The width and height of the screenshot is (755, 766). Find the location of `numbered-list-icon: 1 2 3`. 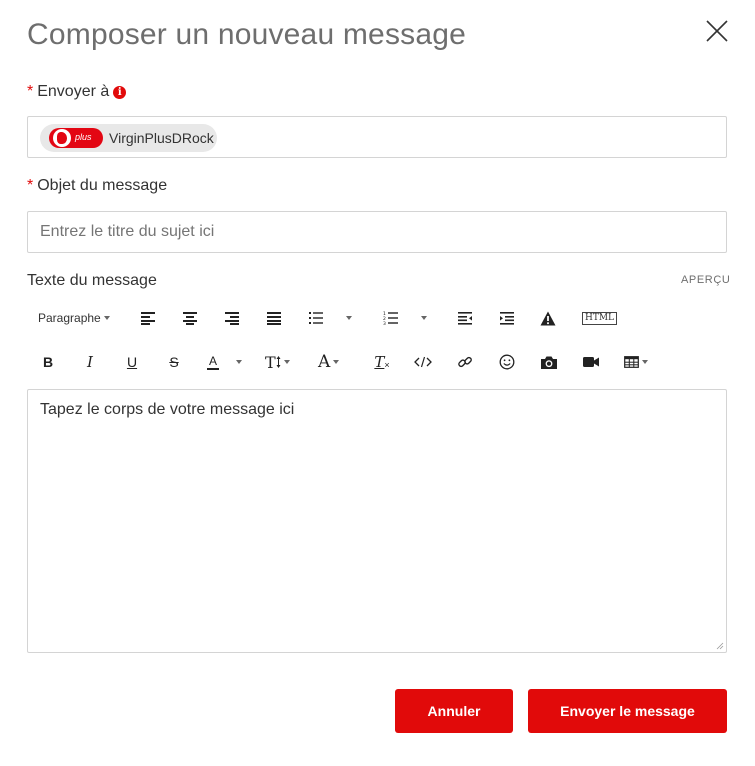

numbered-list-icon: 1 2 3 is located at coordinates (390, 318).